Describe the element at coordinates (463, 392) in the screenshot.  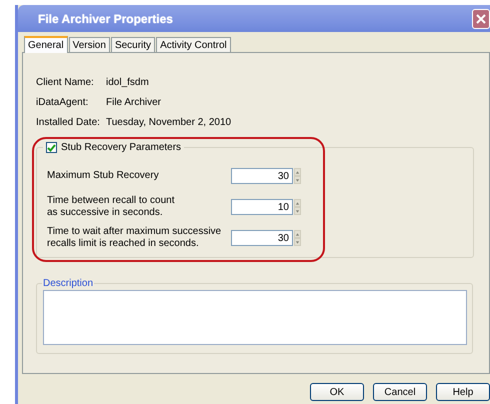
I see `dialog-button: Help` at that location.